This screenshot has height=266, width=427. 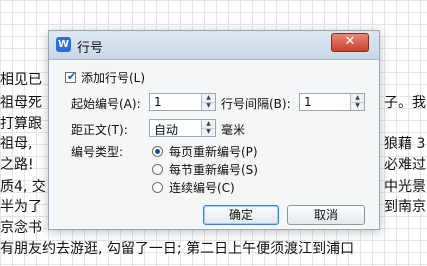 I want to click on doc-line-right-1: 子。我, so click(x=405, y=103).